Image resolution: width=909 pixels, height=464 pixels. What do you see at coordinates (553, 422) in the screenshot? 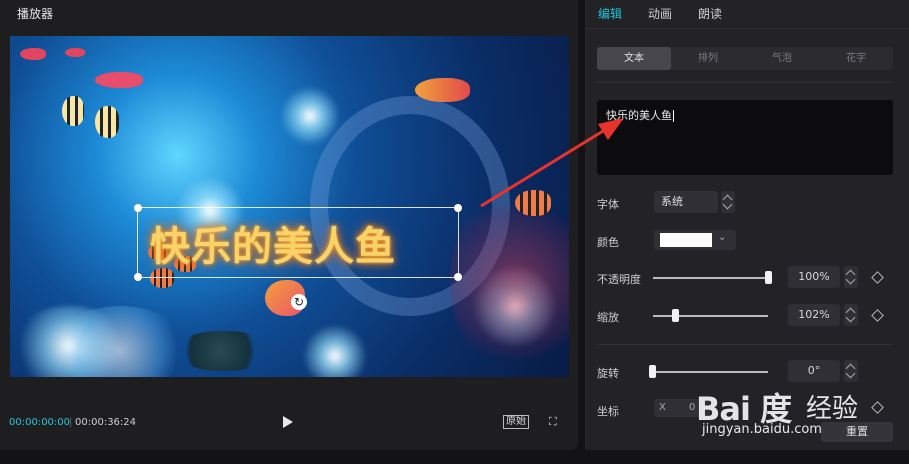
I see `fullscreen-icon: ⛶` at bounding box center [553, 422].